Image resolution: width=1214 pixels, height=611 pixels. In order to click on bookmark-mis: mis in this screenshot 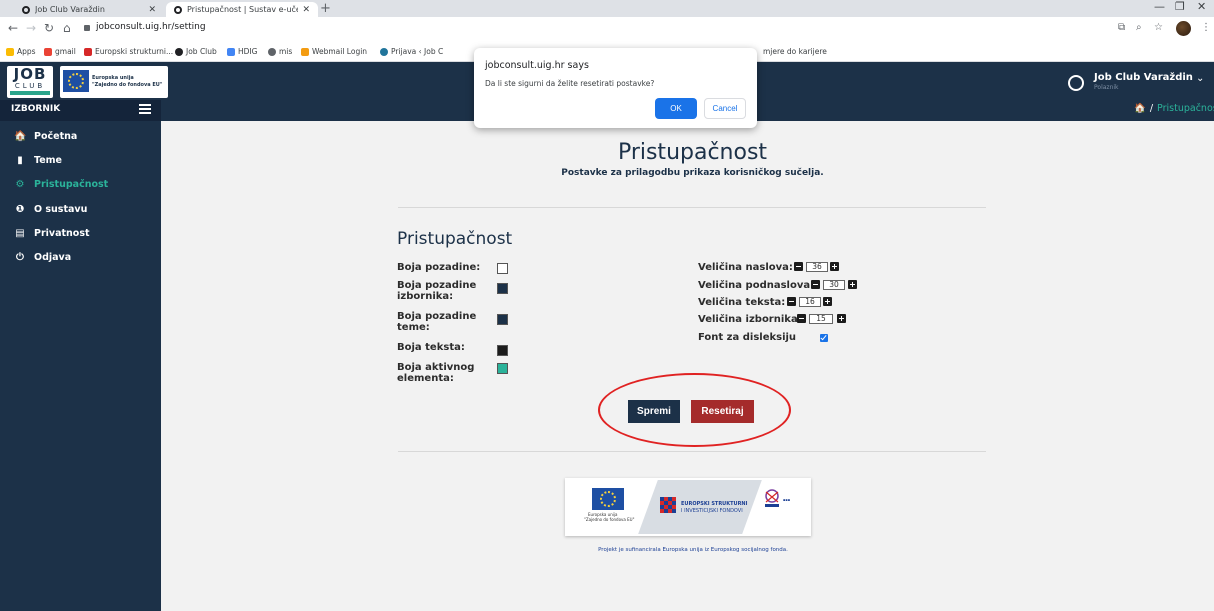, I will do `click(280, 51)`.